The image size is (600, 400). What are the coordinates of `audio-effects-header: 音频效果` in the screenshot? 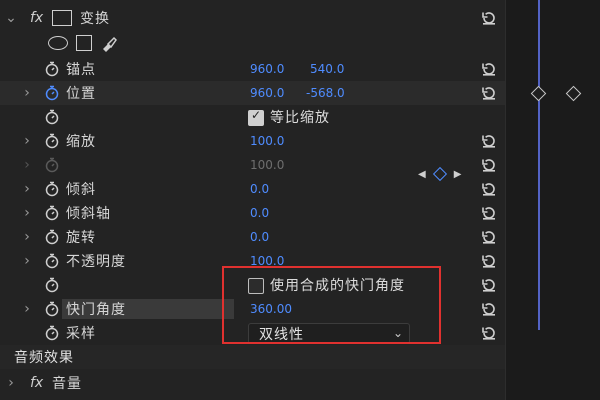 It's located at (252, 357).